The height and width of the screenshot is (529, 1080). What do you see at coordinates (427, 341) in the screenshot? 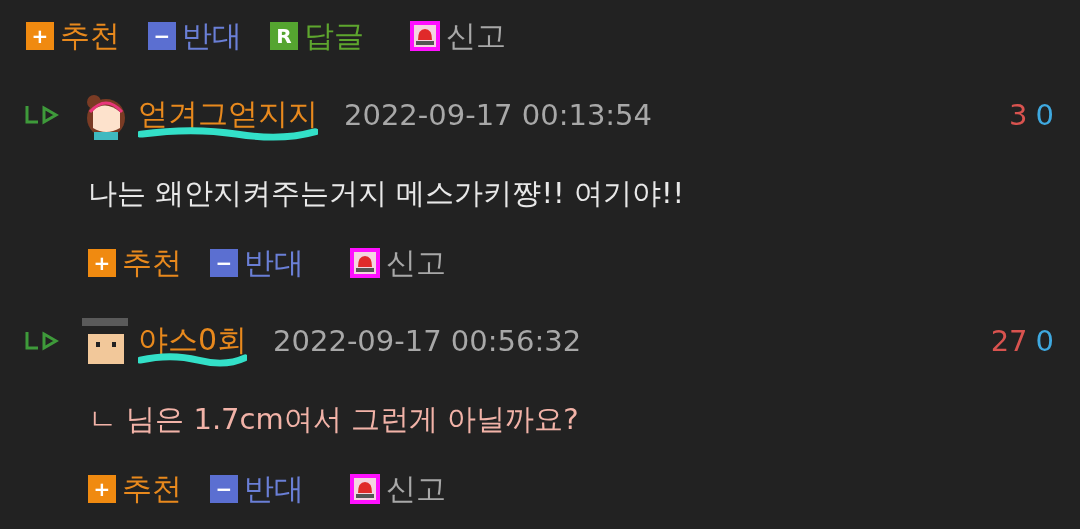
I see `timestamp: 2022-09-17 00:56:32` at bounding box center [427, 341].